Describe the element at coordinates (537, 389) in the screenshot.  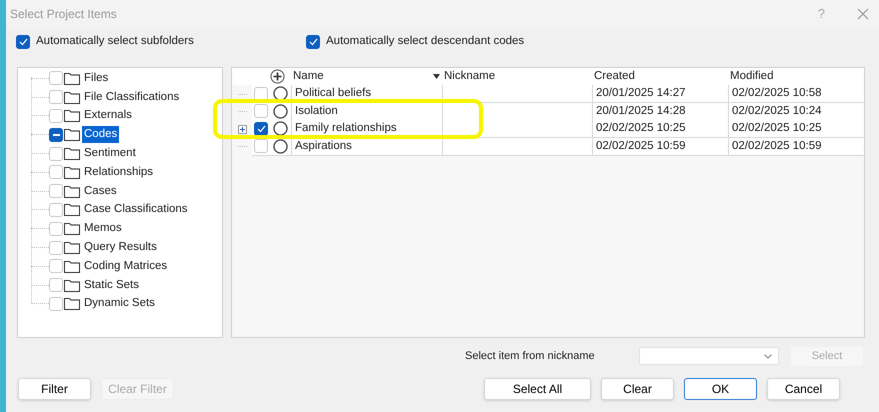
I see `dialog-button: Select All` at that location.